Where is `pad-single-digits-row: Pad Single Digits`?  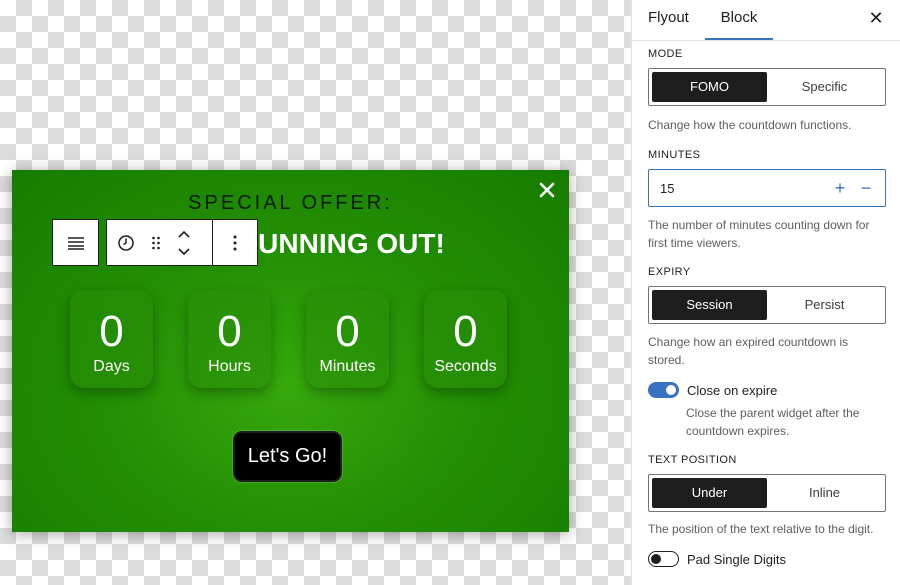 pad-single-digits-row: Pad Single Digits is located at coordinates (766, 559).